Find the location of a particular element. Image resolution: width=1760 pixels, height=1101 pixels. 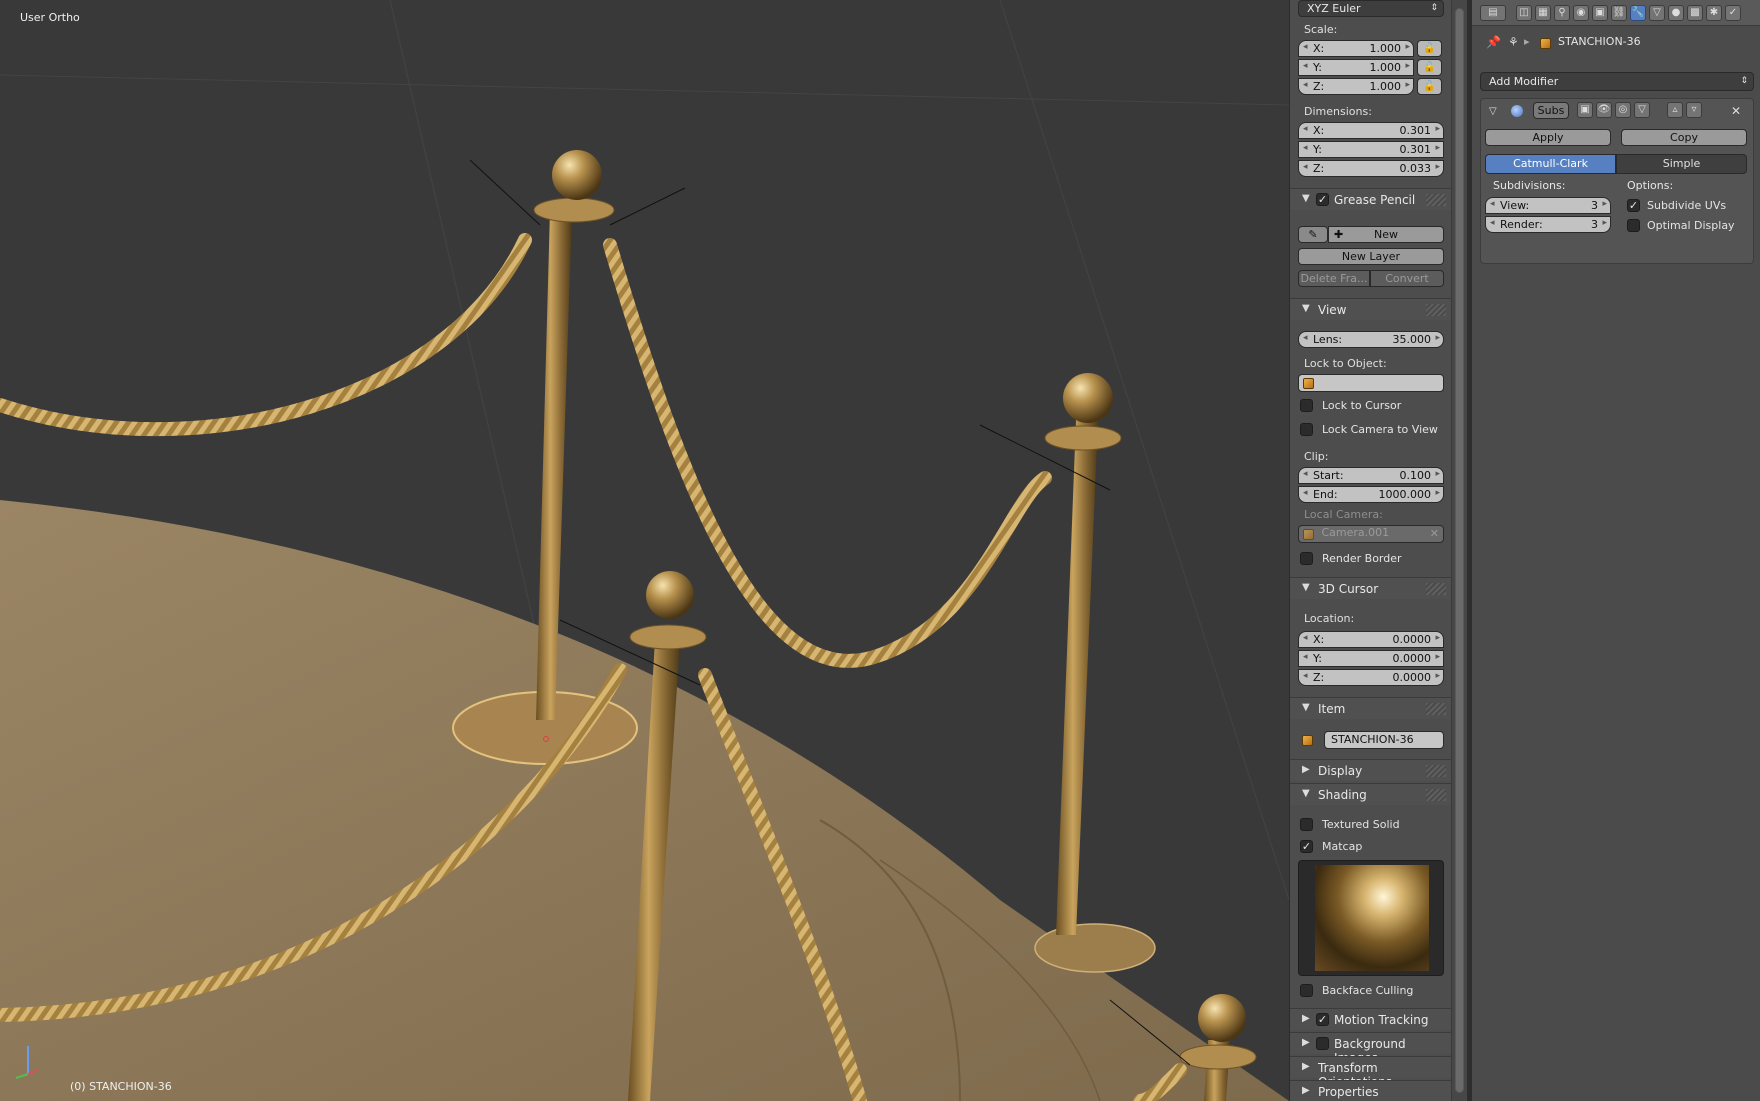

scale-z-lock-icon: 🔓 is located at coordinates (1429, 86).